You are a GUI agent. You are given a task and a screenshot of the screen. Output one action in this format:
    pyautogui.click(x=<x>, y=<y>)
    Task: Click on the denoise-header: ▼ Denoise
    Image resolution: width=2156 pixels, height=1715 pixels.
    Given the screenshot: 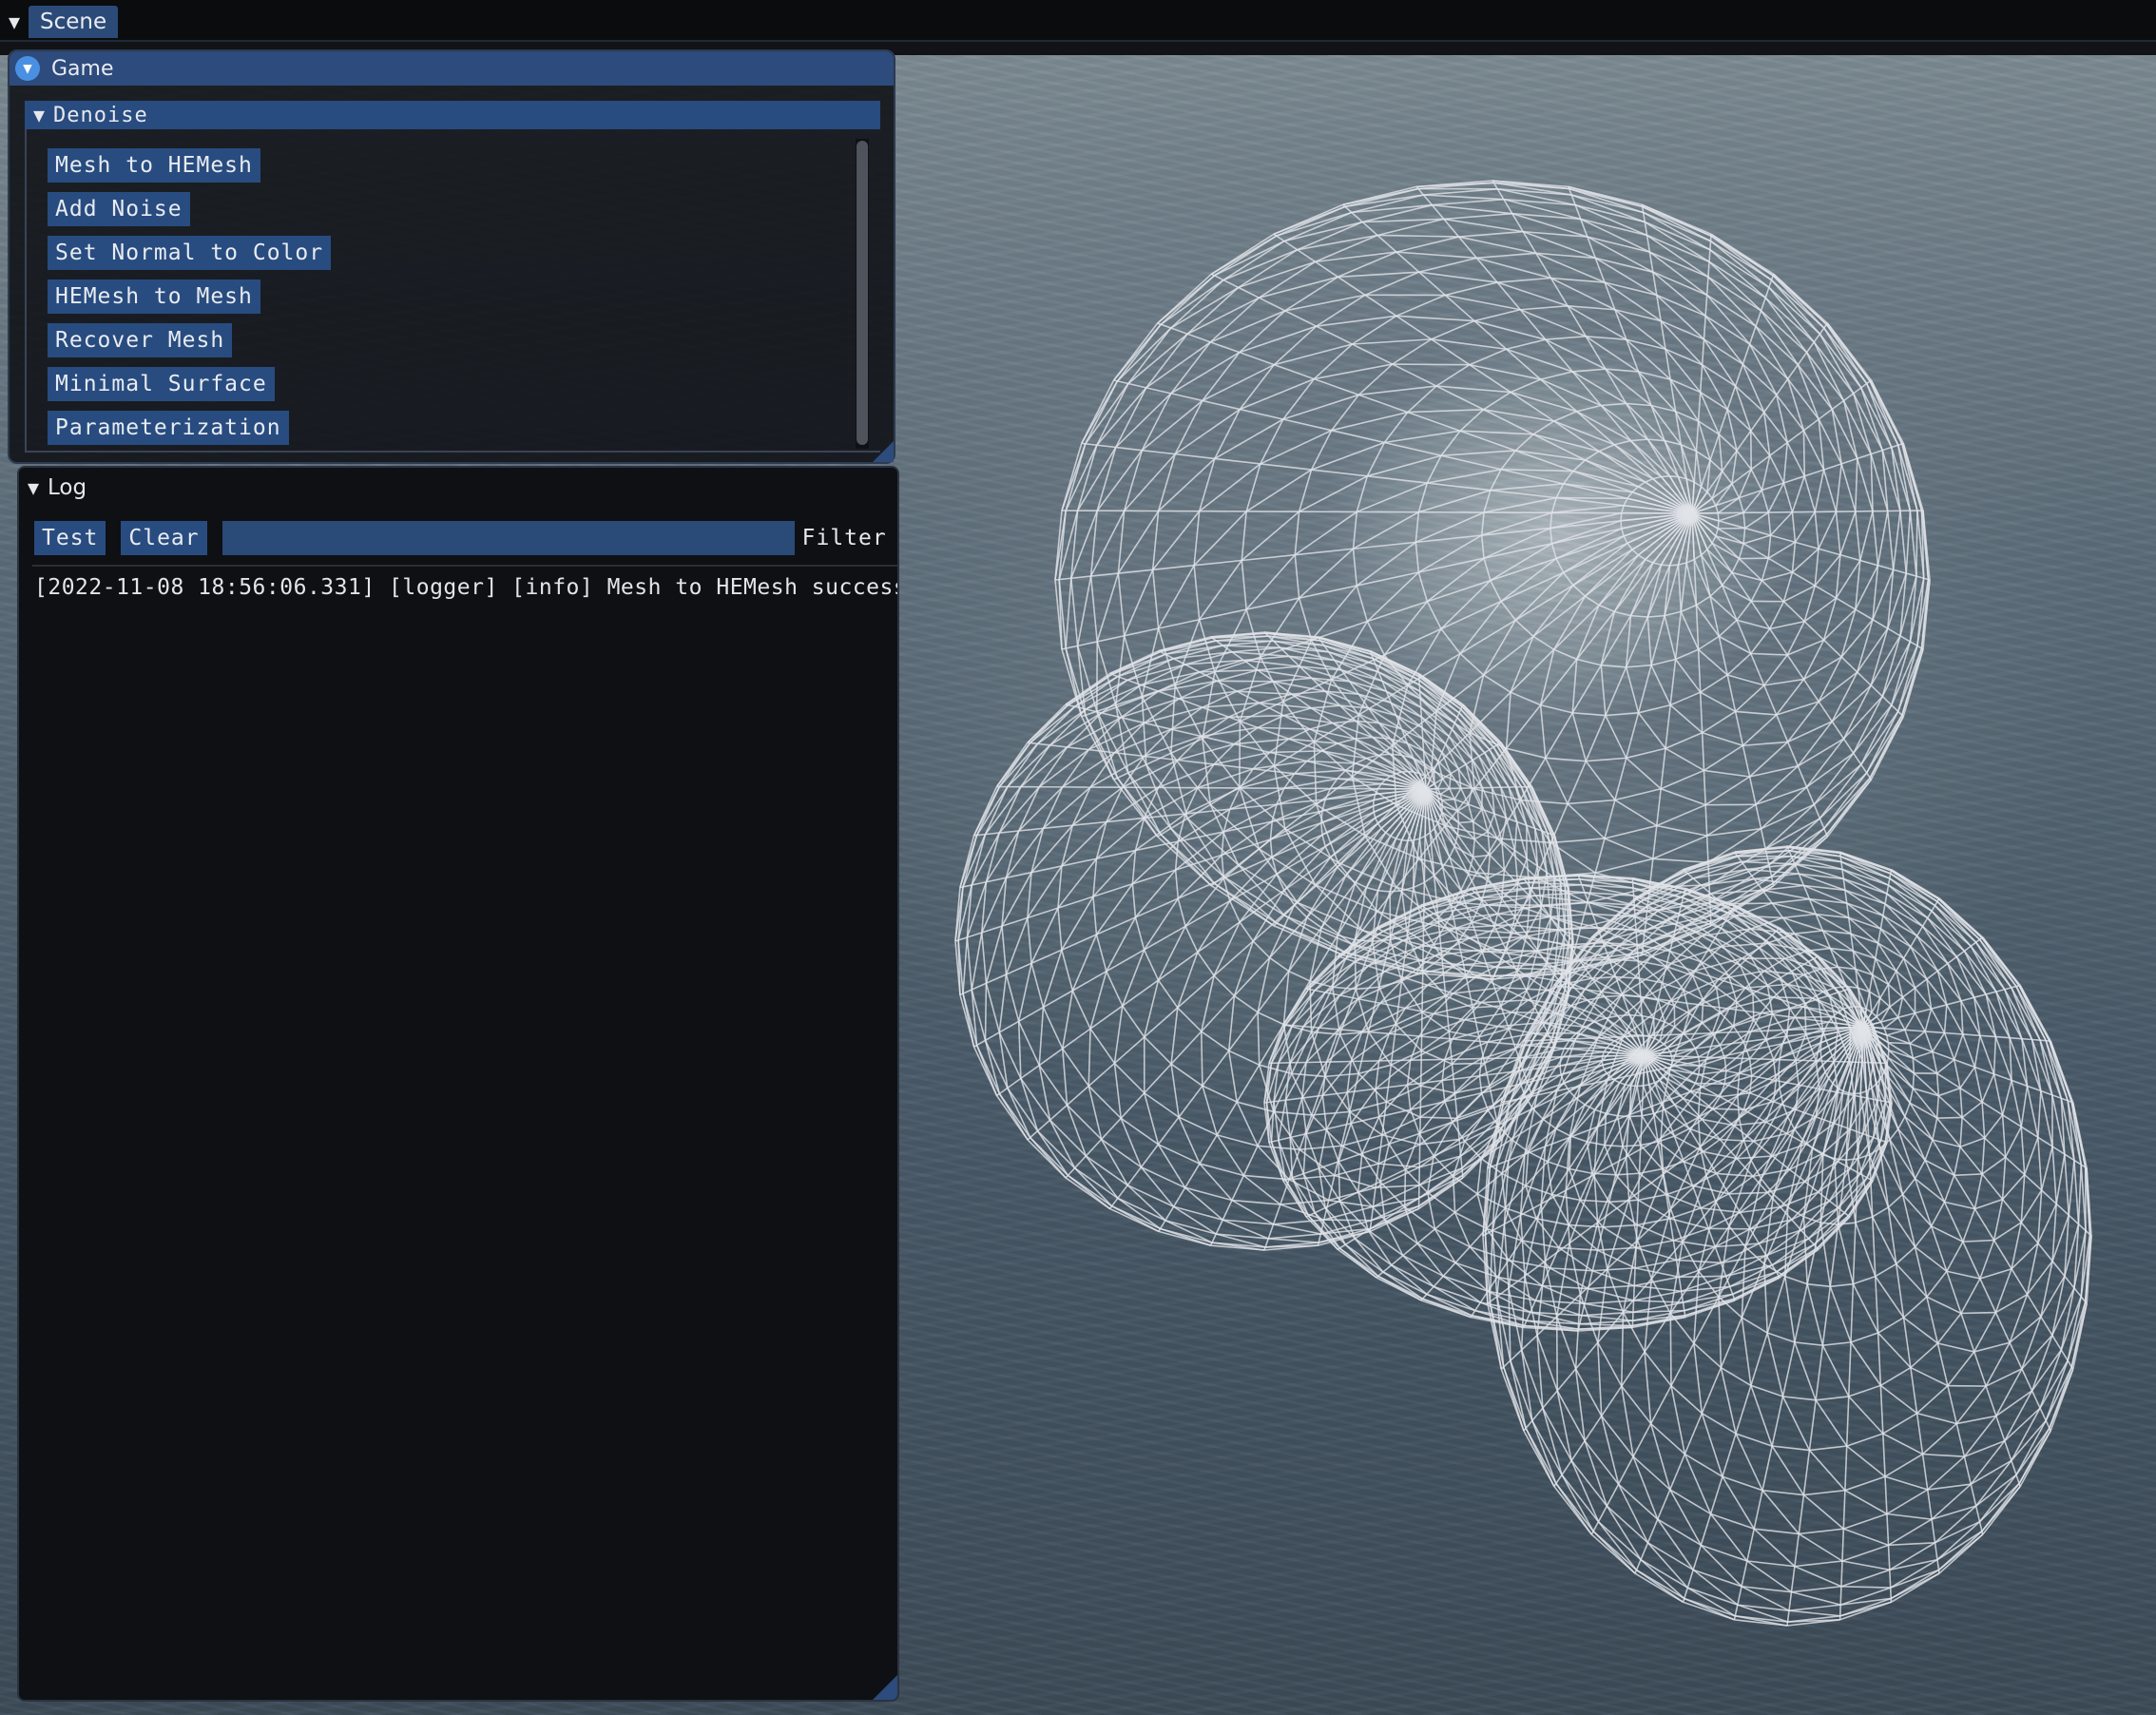 What is the action you would take?
    pyautogui.click(x=453, y=115)
    